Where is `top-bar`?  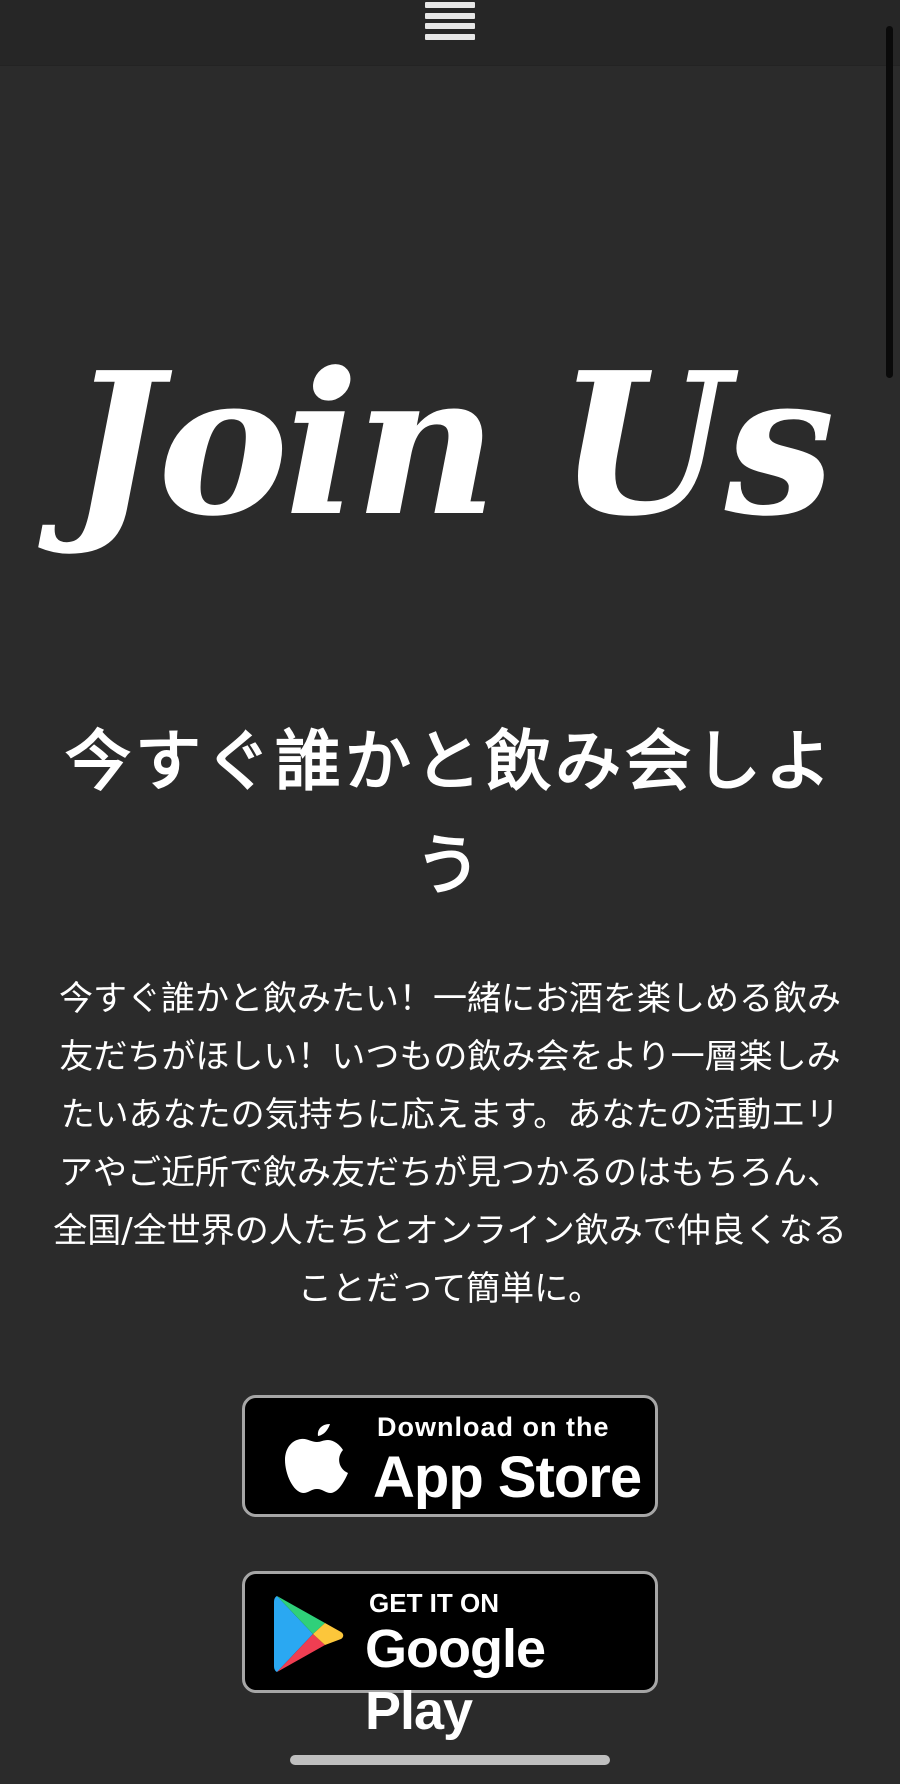 top-bar is located at coordinates (450, 33).